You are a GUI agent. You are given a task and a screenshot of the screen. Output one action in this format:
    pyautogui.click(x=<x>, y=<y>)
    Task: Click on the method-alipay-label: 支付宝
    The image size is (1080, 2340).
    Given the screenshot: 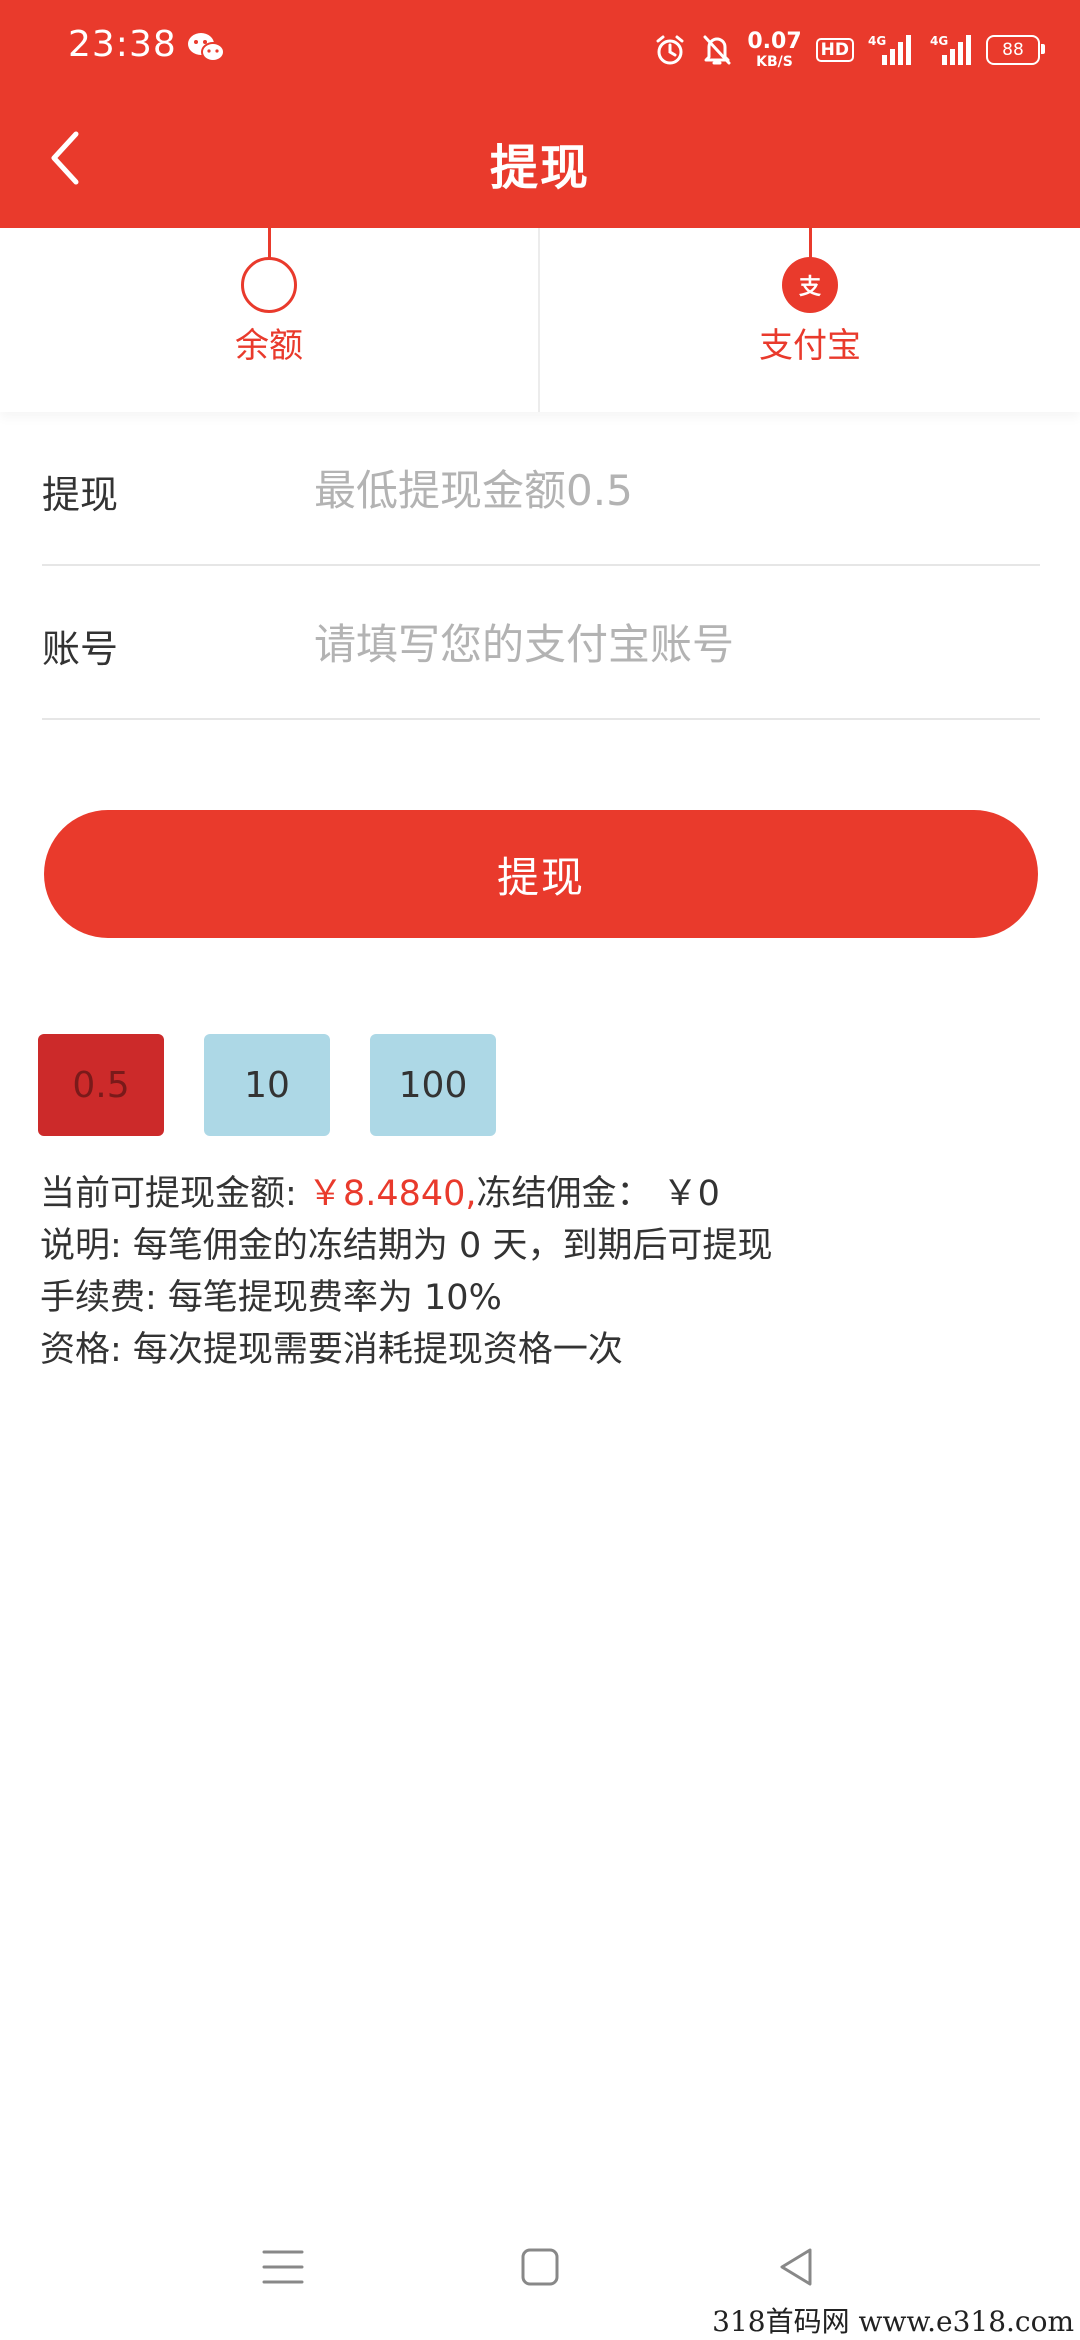 What is the action you would take?
    pyautogui.click(x=810, y=346)
    